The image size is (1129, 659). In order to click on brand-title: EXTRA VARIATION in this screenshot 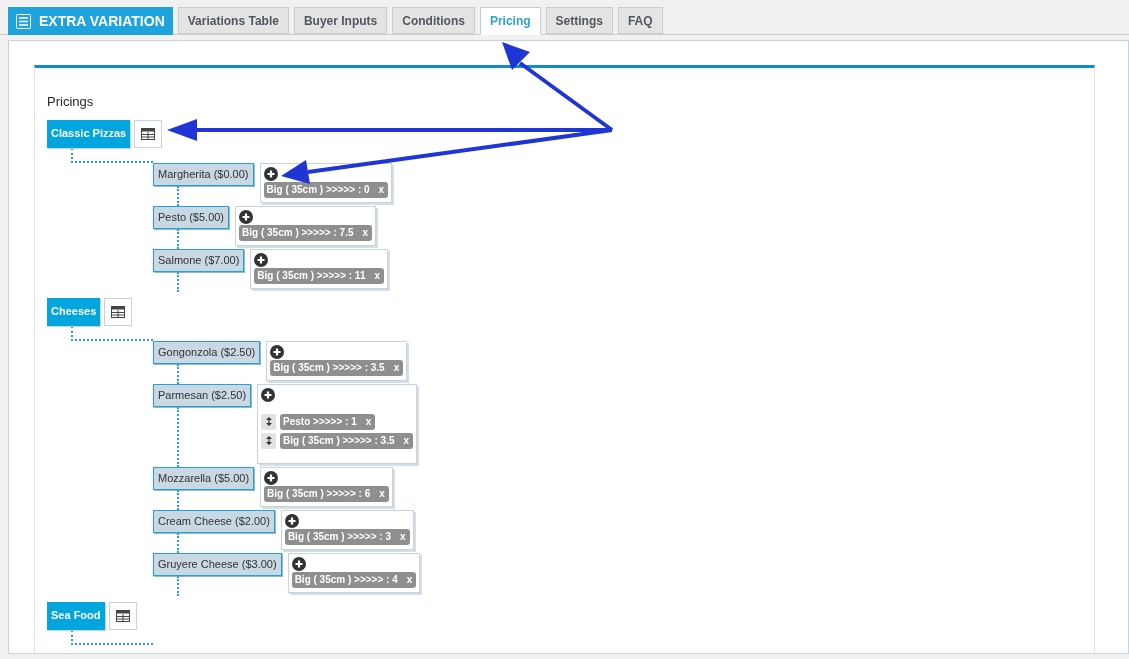, I will do `click(102, 21)`.